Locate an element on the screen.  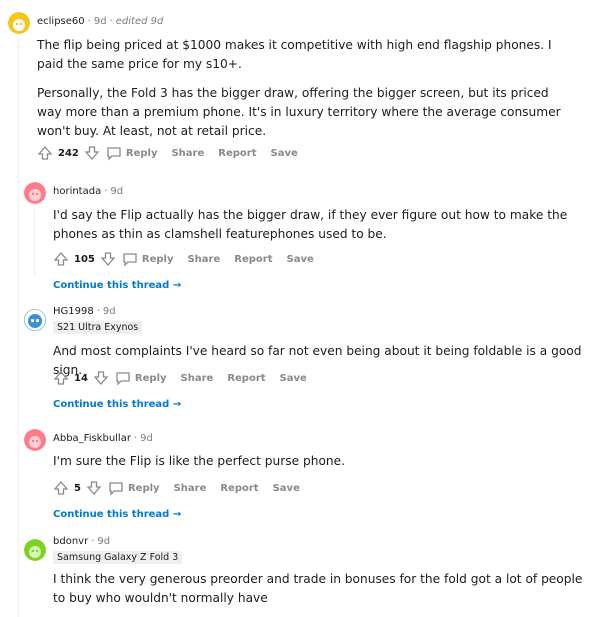
username: HG1998 is located at coordinates (73, 311).